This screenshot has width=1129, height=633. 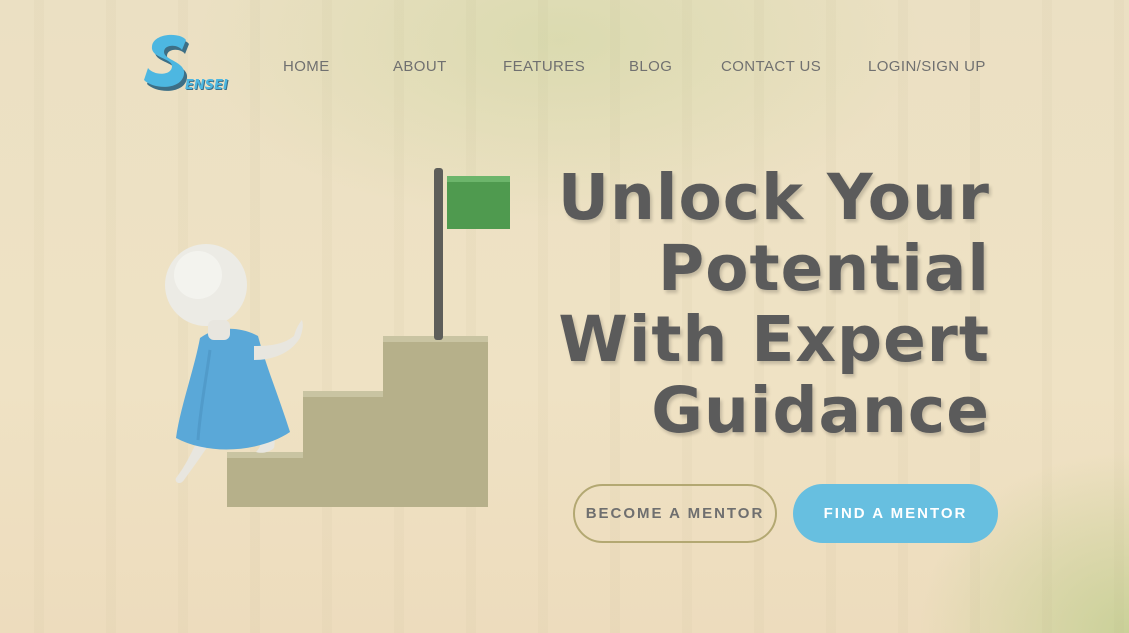 I want to click on find-mentor-label: FIND A MENTOR, so click(x=895, y=513).